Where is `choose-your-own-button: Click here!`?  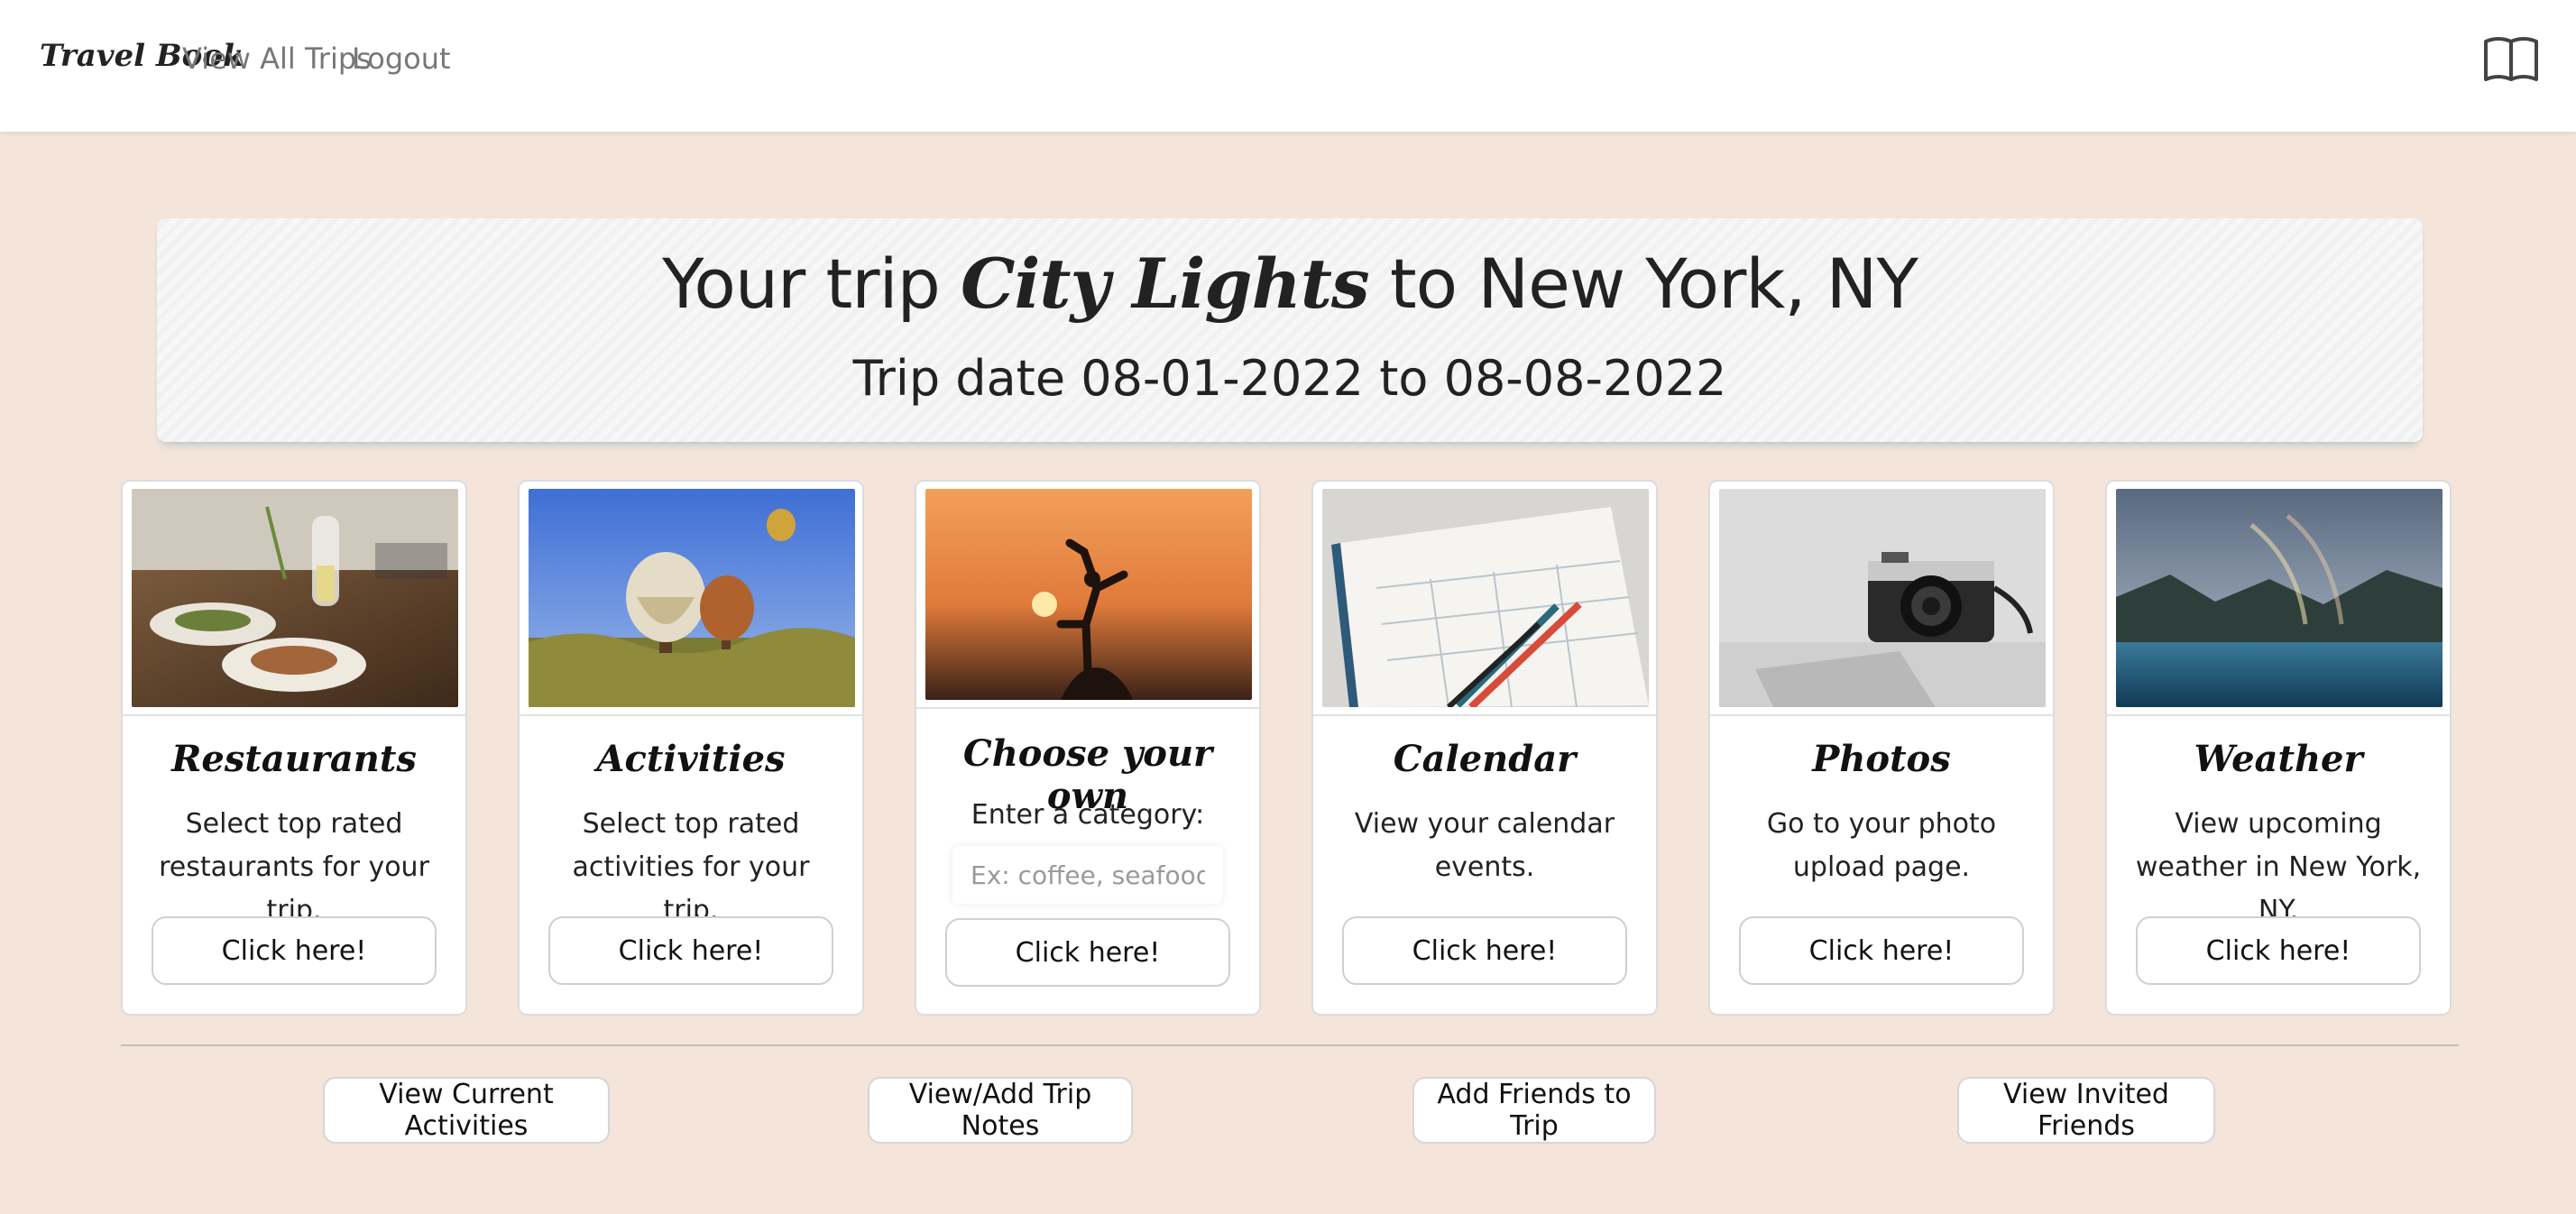
choose-your-own-button: Click here! is located at coordinates (1087, 952).